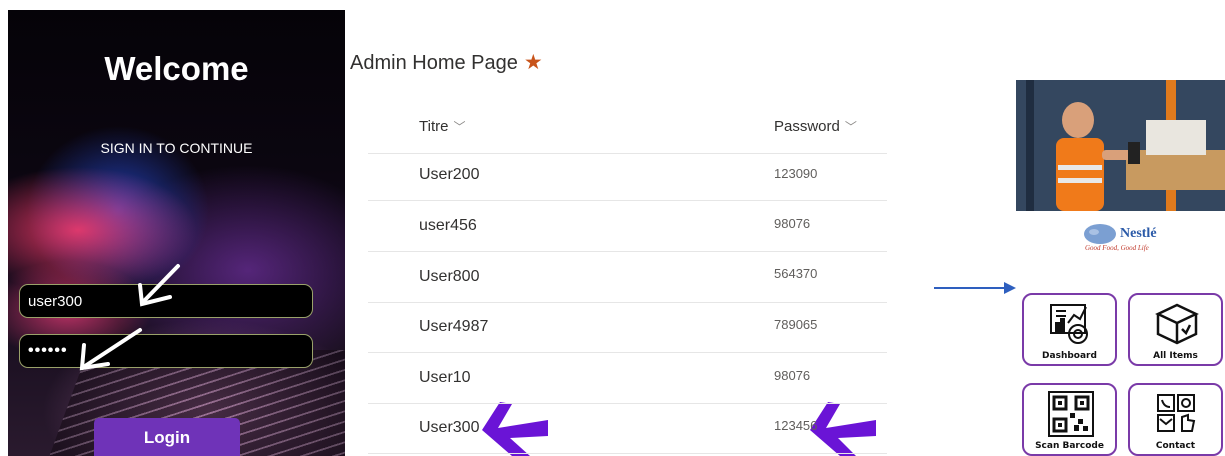  I want to click on star-icon: ★, so click(533, 62).